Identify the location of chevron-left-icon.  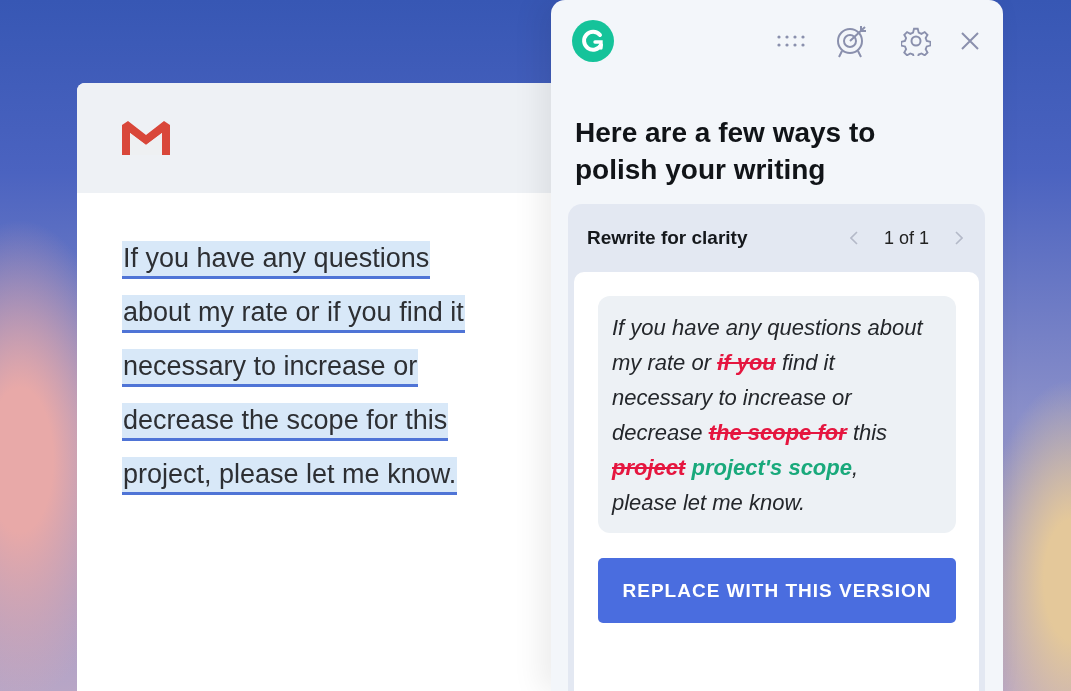
(853, 238).